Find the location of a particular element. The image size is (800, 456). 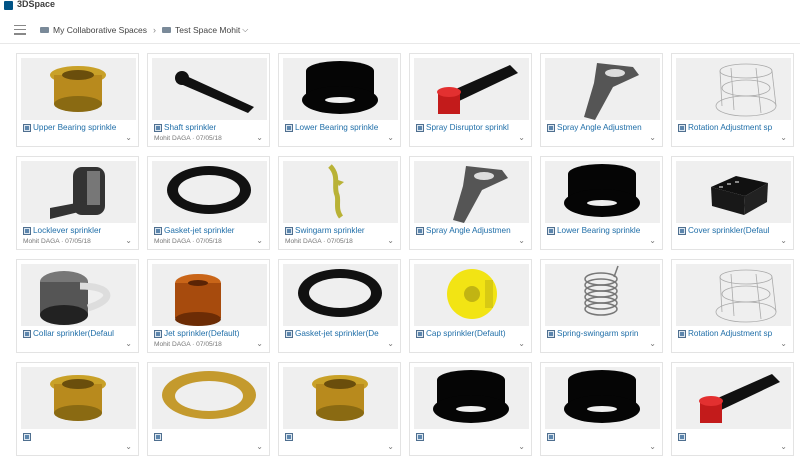

object-card: Upper Bearing sprinkle ⌄ is located at coordinates (77, 100).